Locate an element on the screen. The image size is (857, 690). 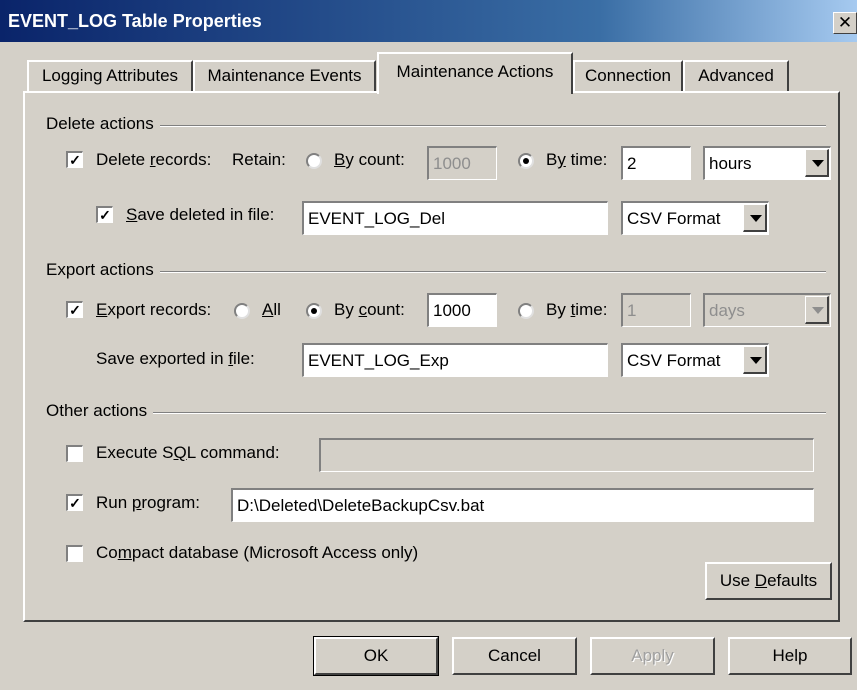
export-time-field: 1 is located at coordinates (656, 310).